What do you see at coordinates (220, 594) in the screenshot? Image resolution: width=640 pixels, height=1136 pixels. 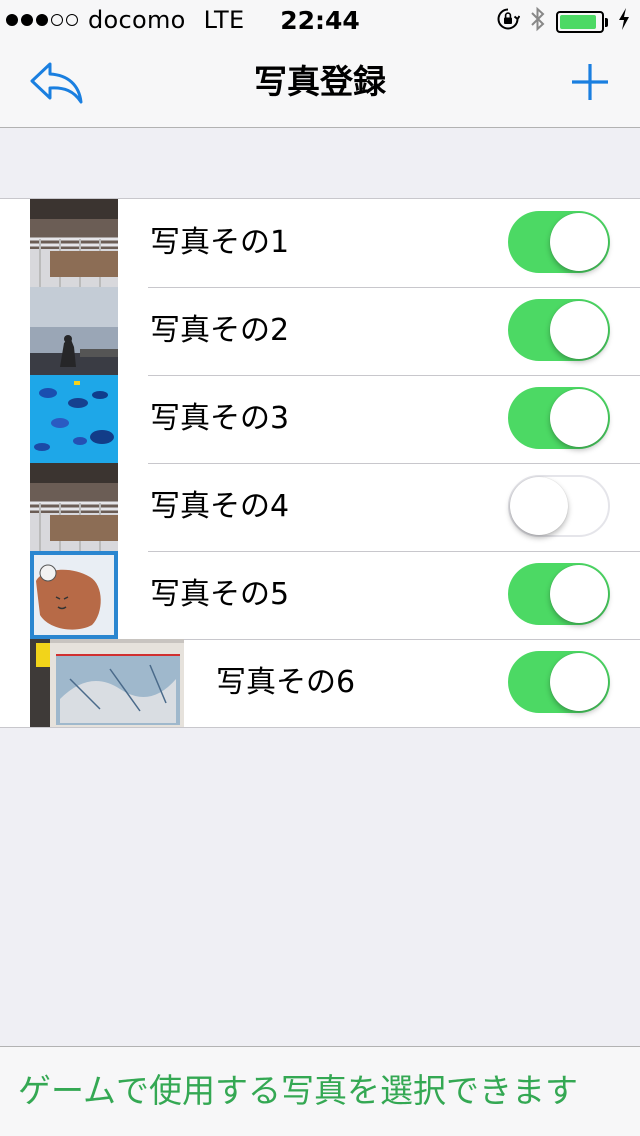 I see `photo-label: 写真その5` at bounding box center [220, 594].